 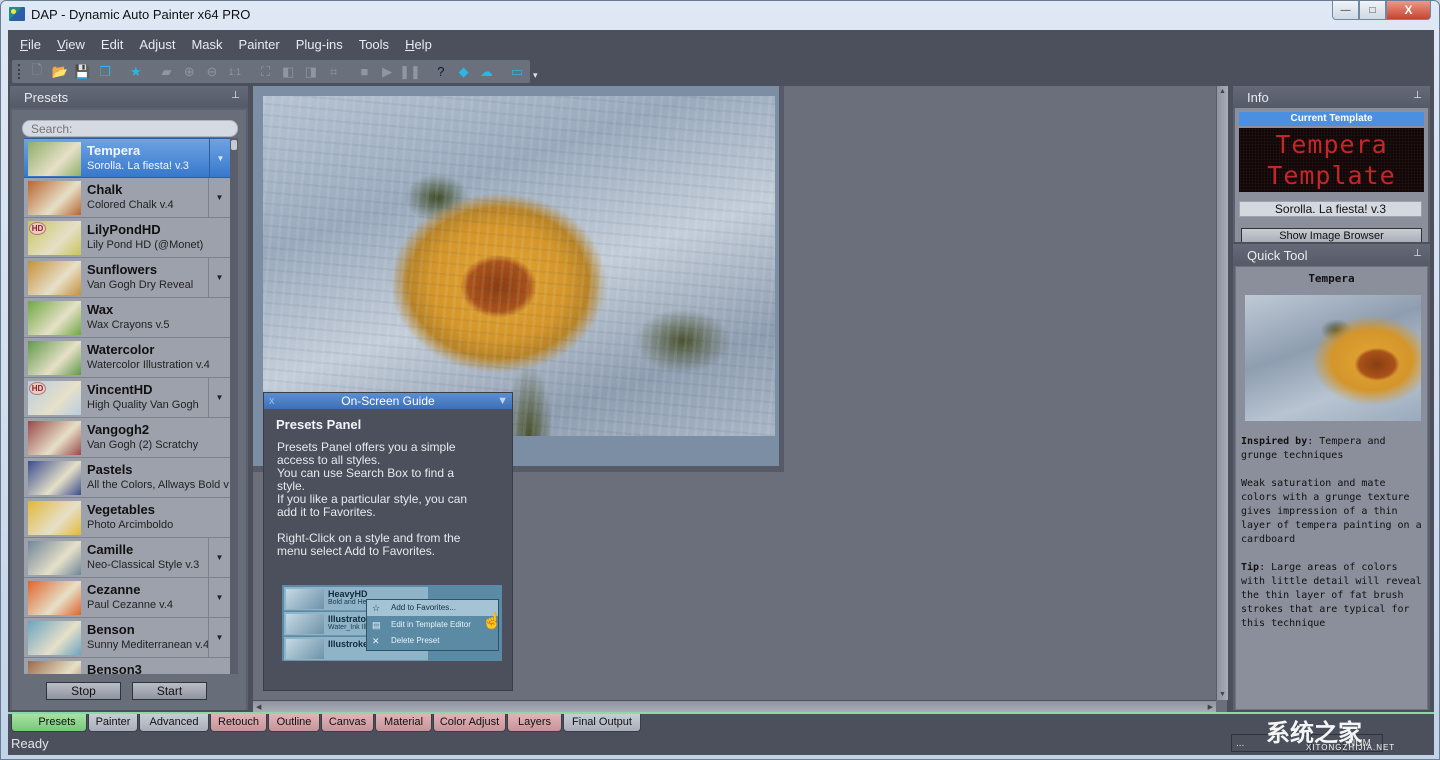 What do you see at coordinates (374, 44) in the screenshot?
I see `menu-tools: Tools` at bounding box center [374, 44].